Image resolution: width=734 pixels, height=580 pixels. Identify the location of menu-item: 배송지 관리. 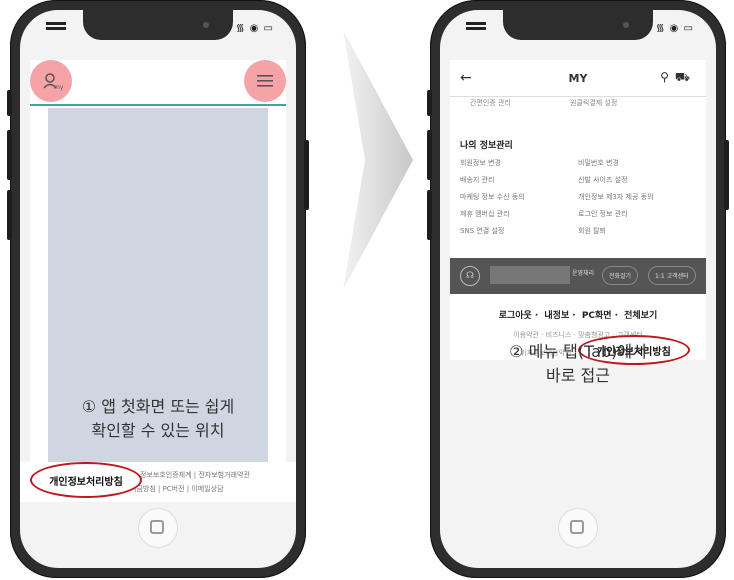
(519, 183).